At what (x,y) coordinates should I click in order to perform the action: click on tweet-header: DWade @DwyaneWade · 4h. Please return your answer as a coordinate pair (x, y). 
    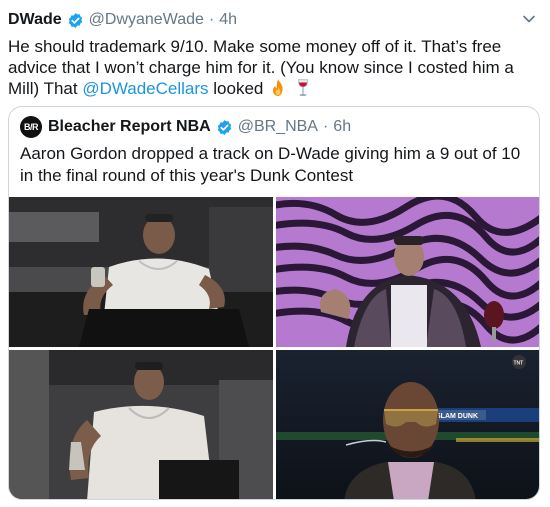
    Looking at the image, I should click on (122, 20).